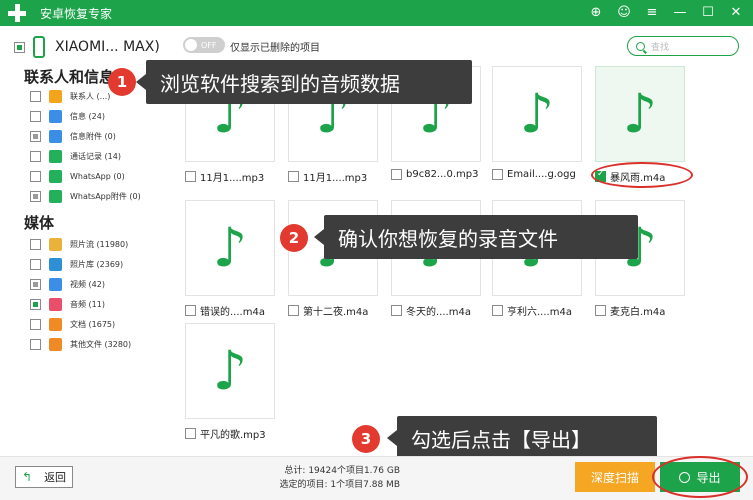 This screenshot has width=753, height=500. I want to click on contacts-item-label: WhatsApp附件 (0), so click(105, 196).